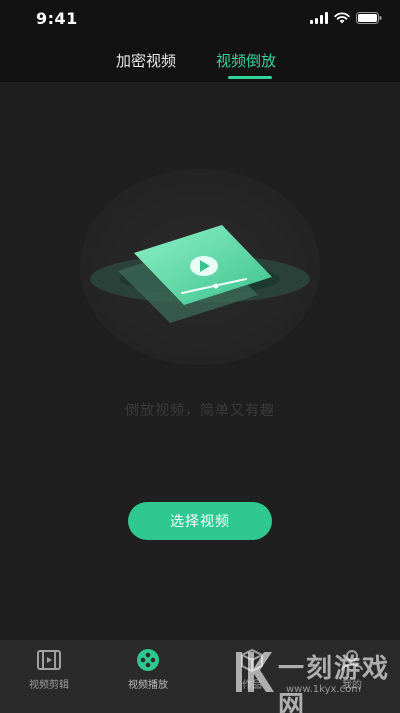  I want to click on nav-item-video-play: 视频播放, so click(148, 669).